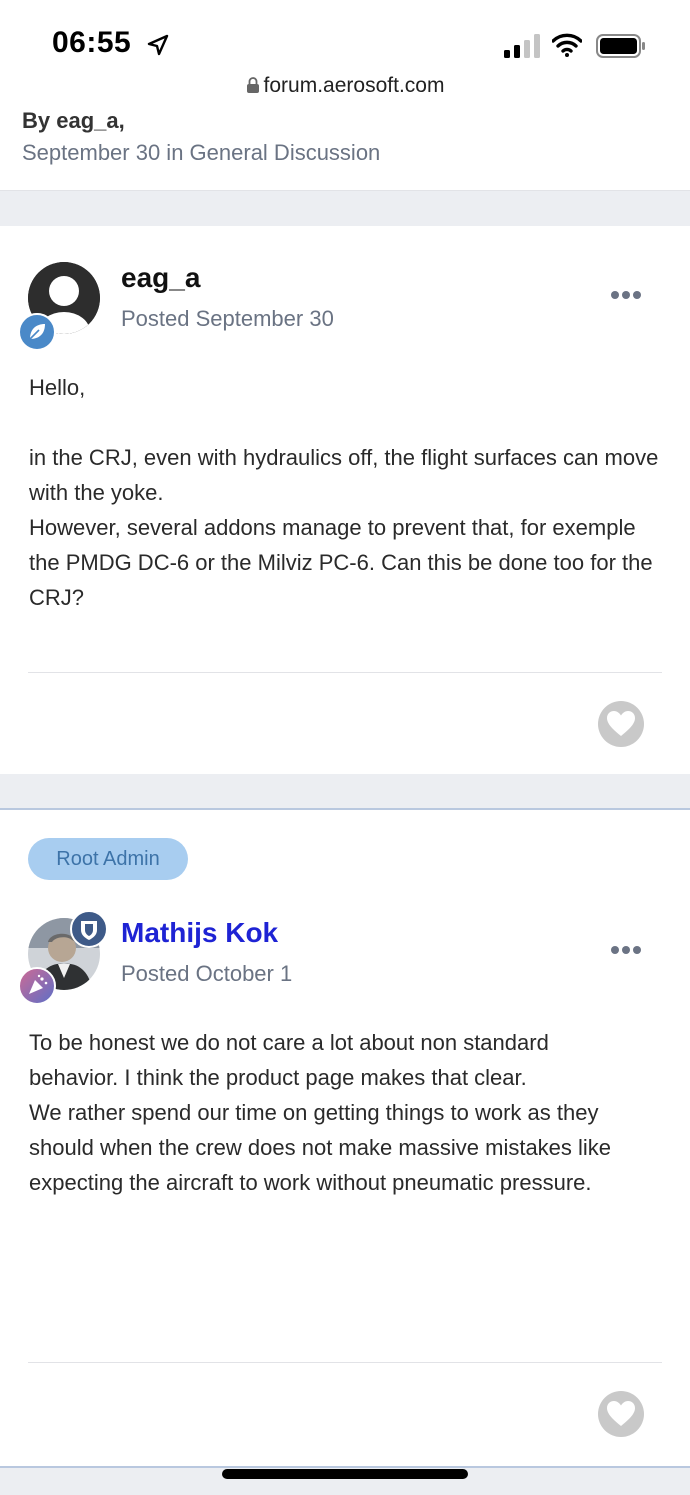 The height and width of the screenshot is (1495, 690). Describe the element at coordinates (37, 332) in the screenshot. I see `leaf-badge-icon` at that location.